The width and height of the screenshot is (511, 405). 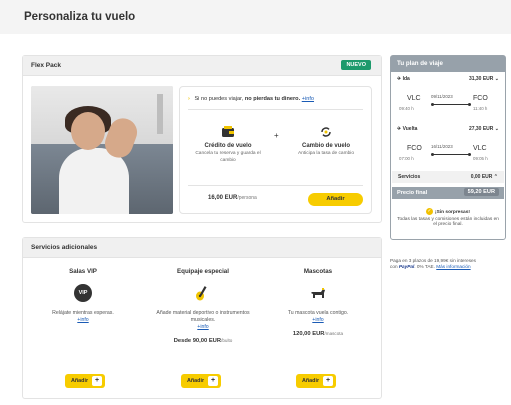 I want to click on add-flex-pack-button: Añadir, so click(x=335, y=199).